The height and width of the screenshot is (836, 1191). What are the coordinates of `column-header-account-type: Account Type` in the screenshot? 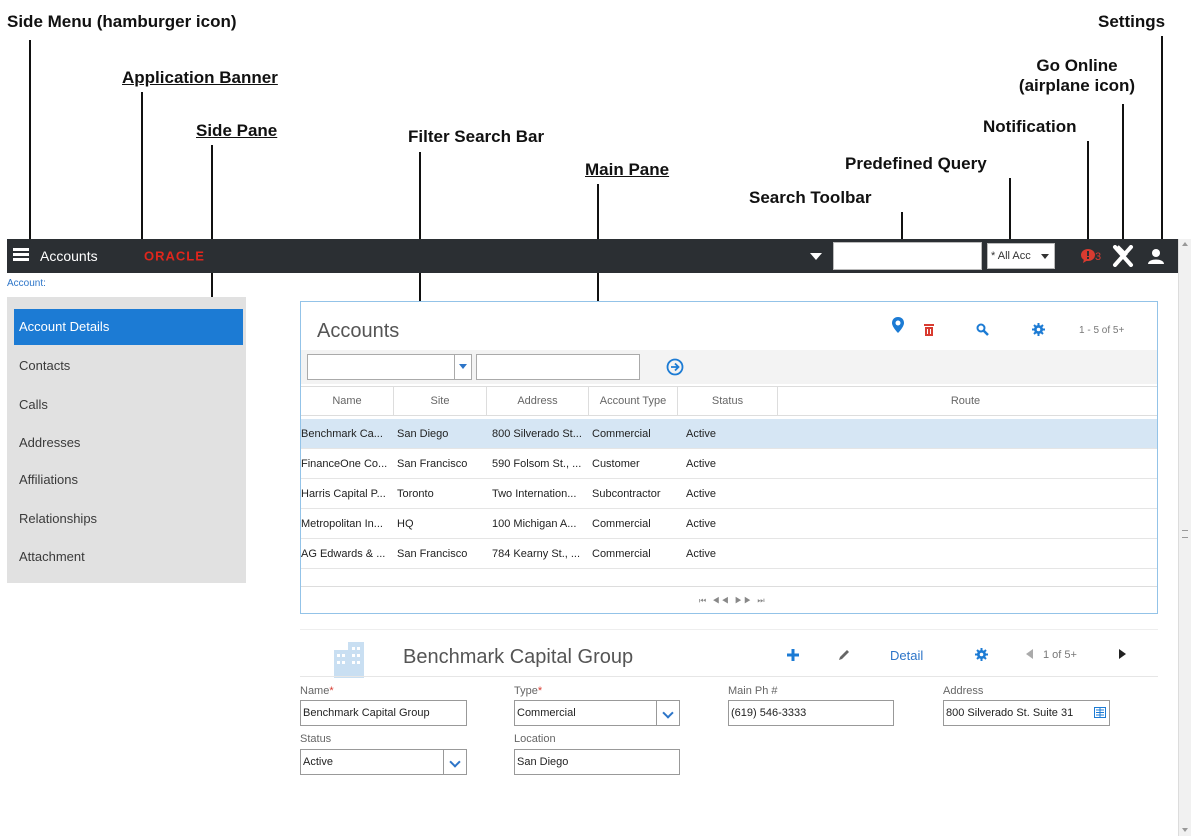 It's located at (633, 401).